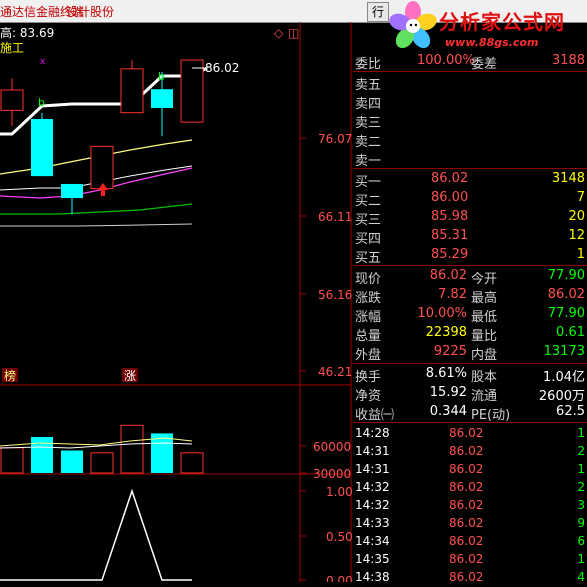 The width and height of the screenshot is (587, 587). What do you see at coordinates (470, 315) in the screenshot?
I see `stat-row: 涨幅 10.00% 最低 77.90` at bounding box center [470, 315].